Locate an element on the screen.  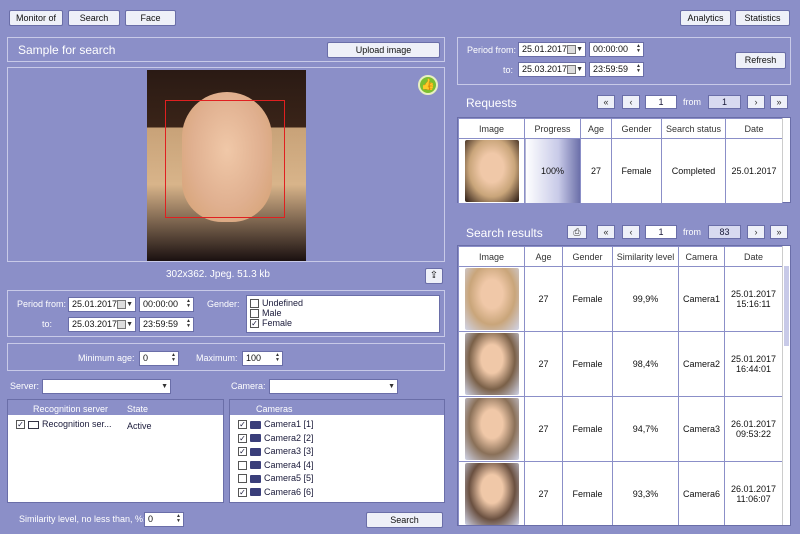
statistics-button: Statistics is located at coordinates (762, 18).